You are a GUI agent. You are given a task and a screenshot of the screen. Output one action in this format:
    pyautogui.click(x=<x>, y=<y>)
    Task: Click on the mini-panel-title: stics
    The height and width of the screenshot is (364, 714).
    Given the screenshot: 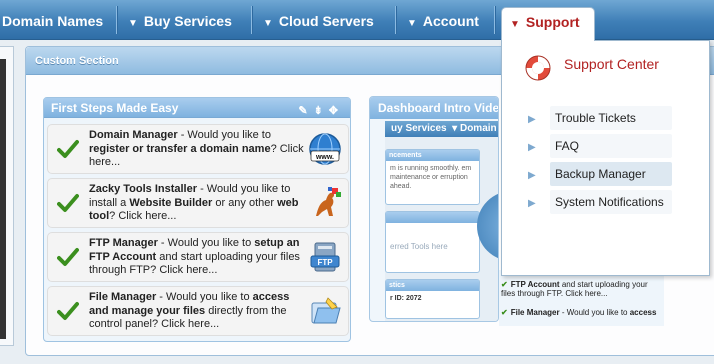 What is the action you would take?
    pyautogui.click(x=432, y=285)
    